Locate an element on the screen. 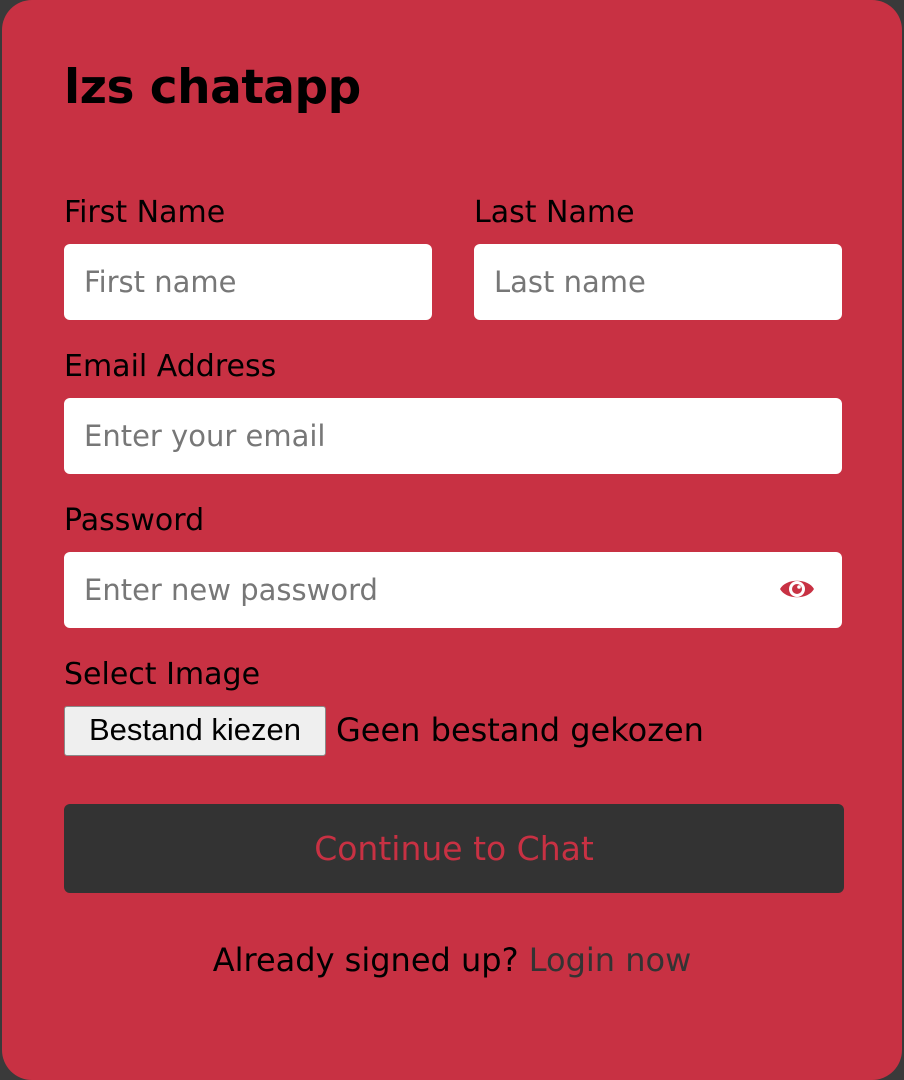 The width and height of the screenshot is (904, 1080). email-label: Email Address is located at coordinates (170, 366).